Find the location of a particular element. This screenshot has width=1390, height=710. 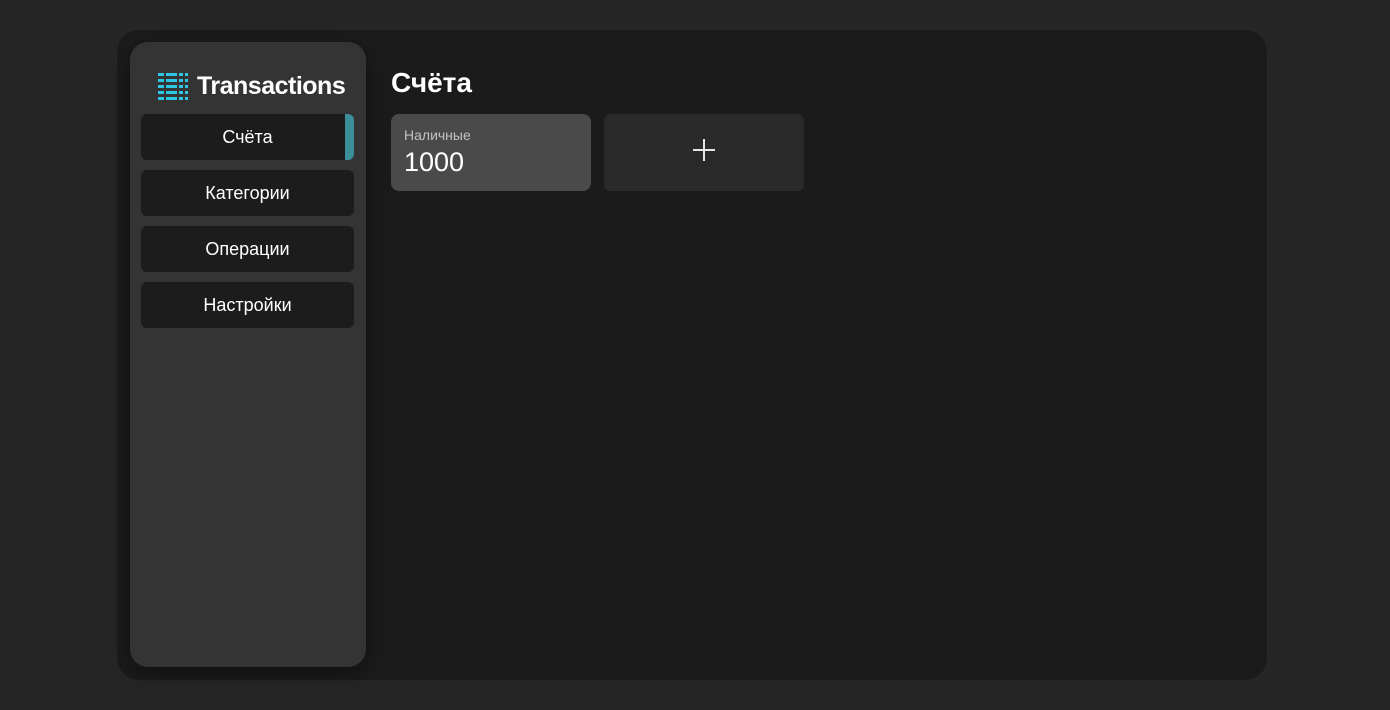

account-card: Наличные 1000 is located at coordinates (491, 152).